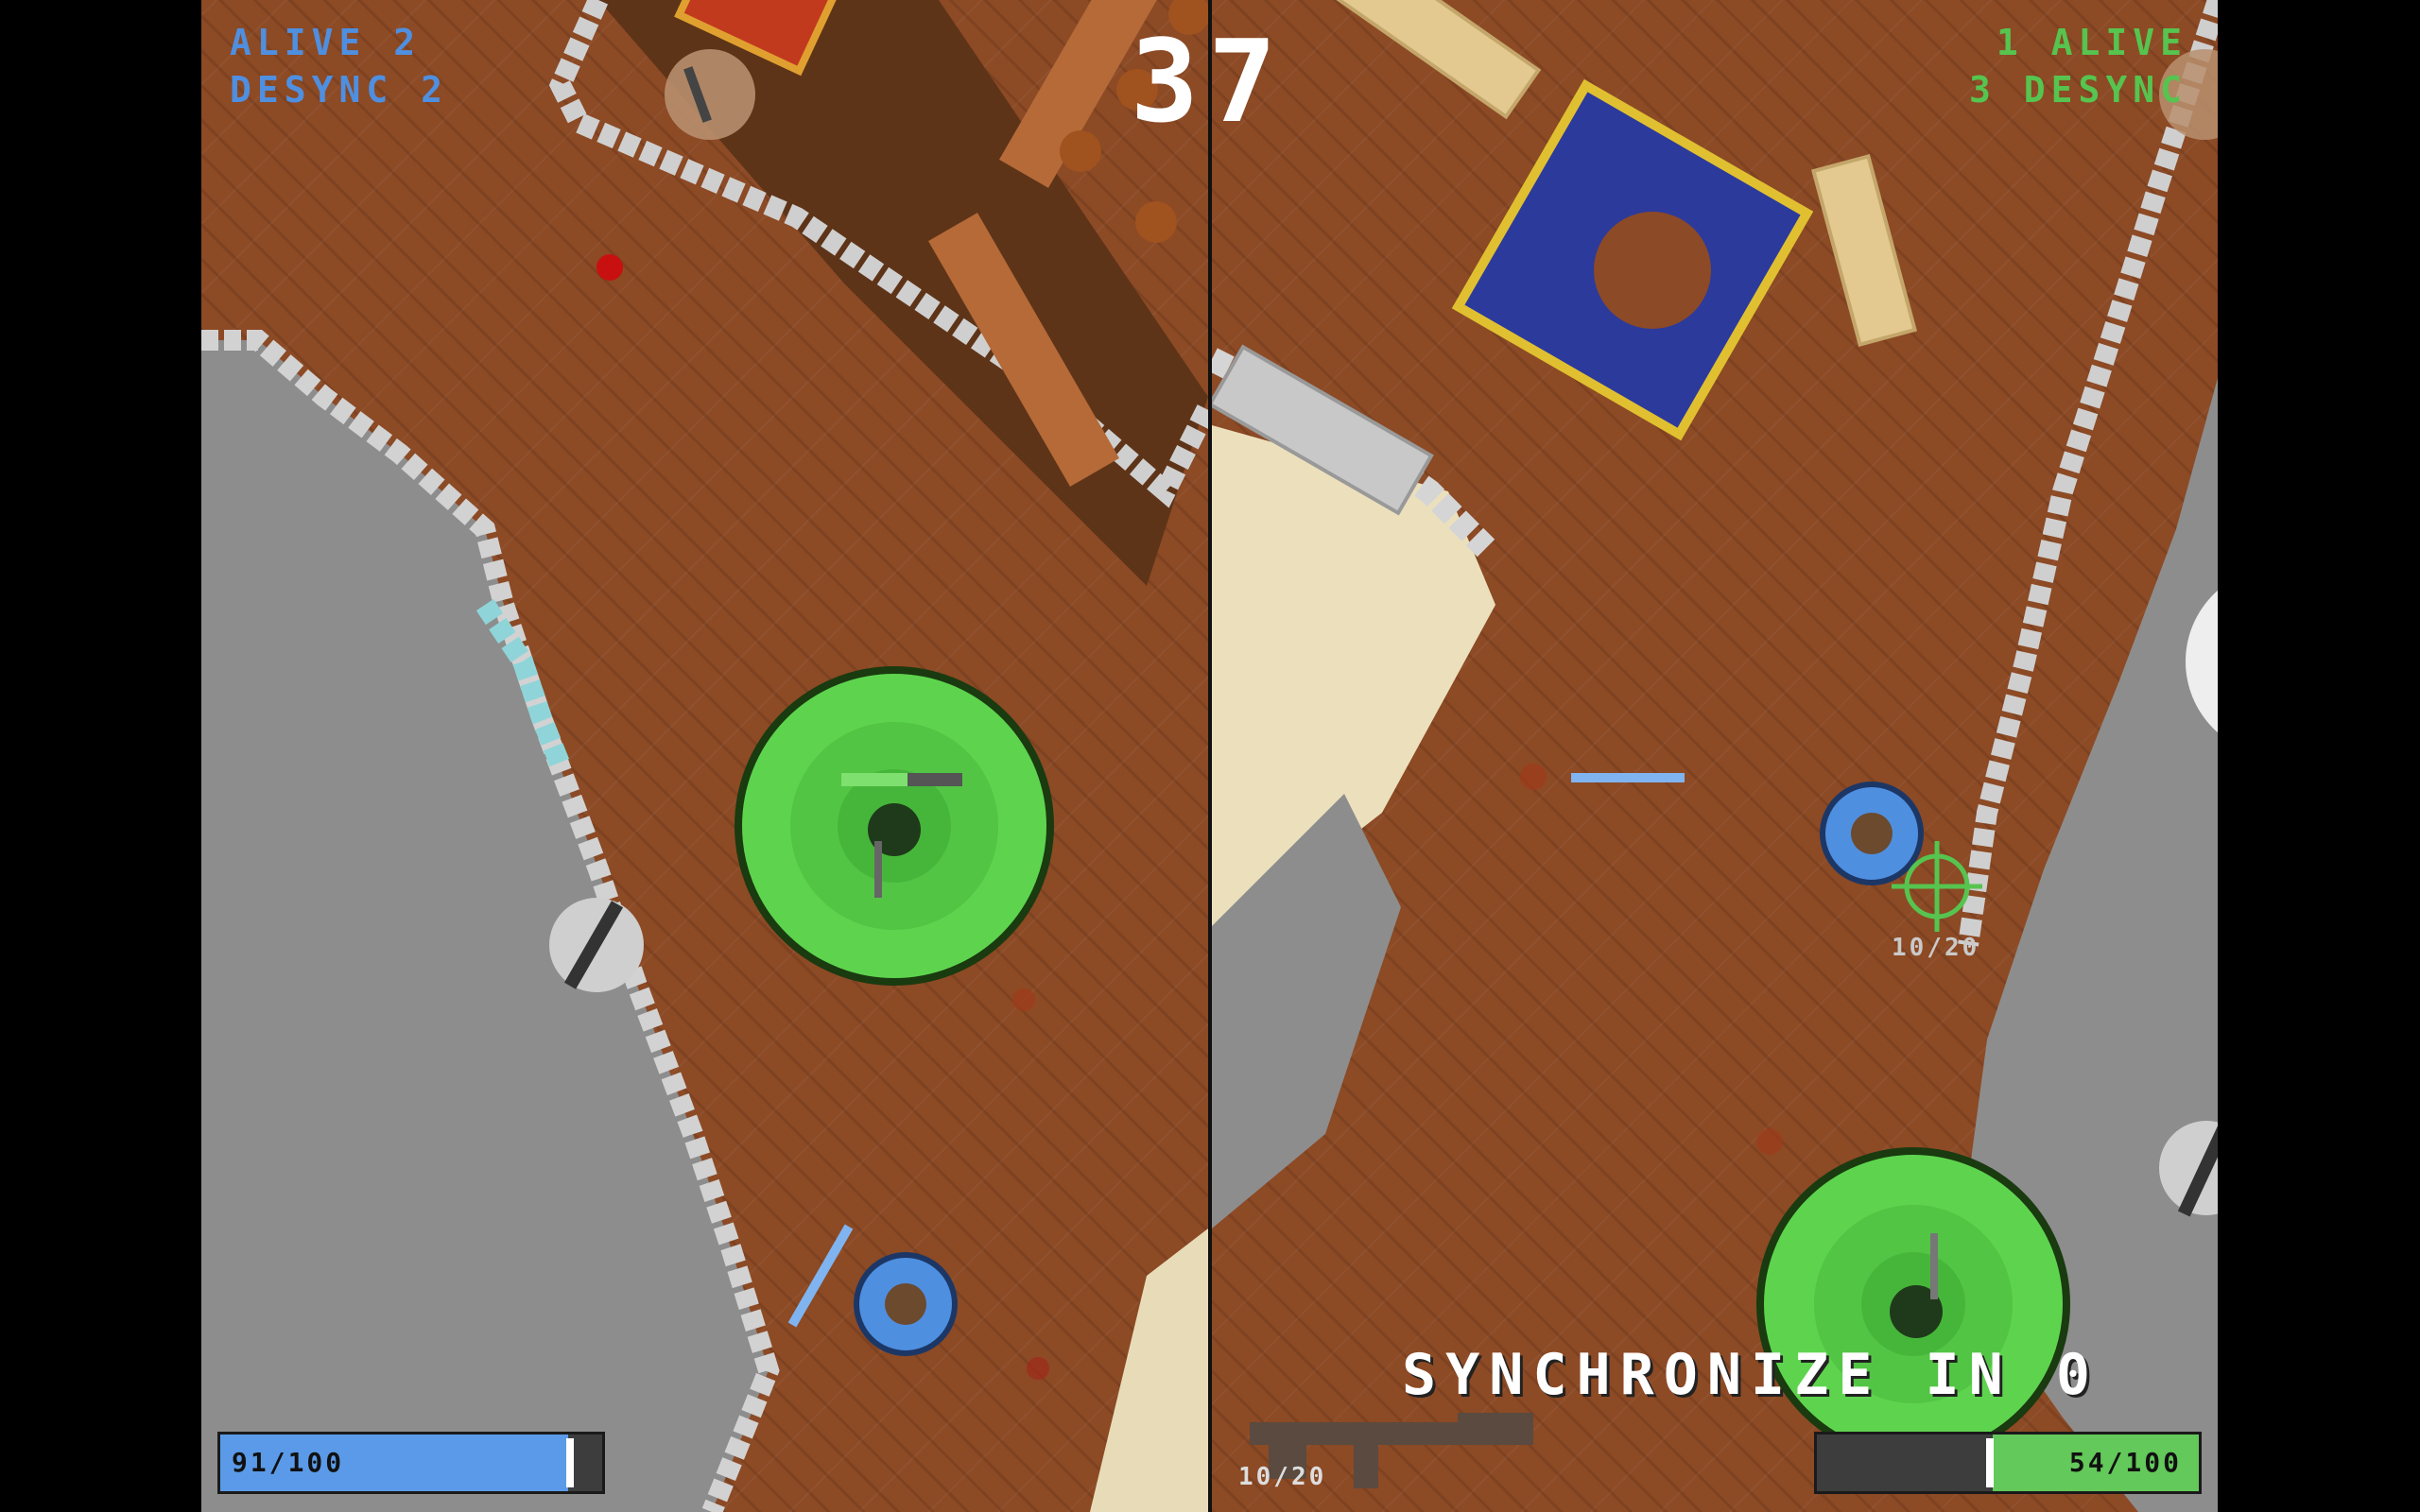 Image resolution: width=2420 pixels, height=1512 pixels. I want to click on alive-count: ALIVE 2, so click(326, 42).